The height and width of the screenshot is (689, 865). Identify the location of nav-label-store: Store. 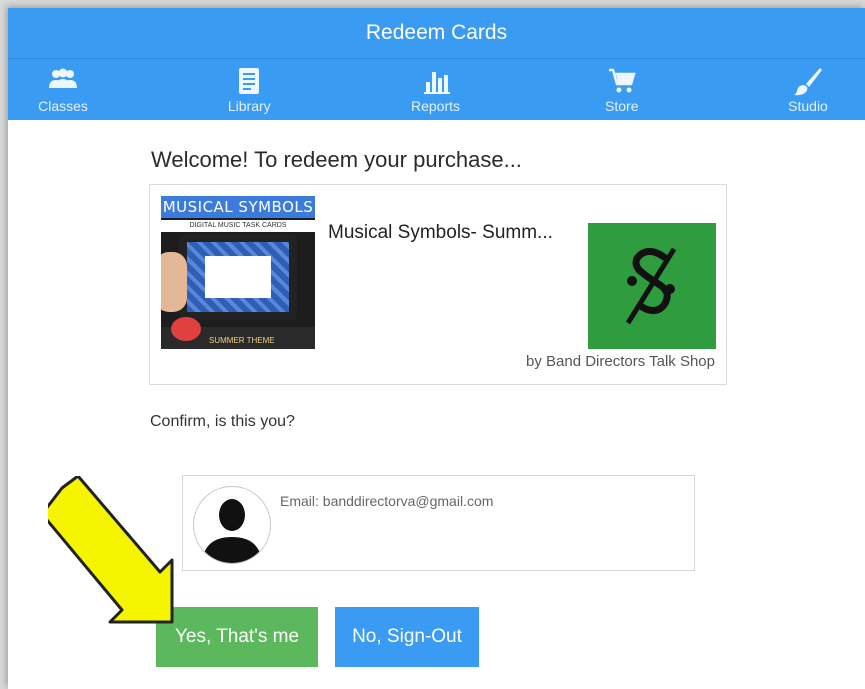
(622, 106).